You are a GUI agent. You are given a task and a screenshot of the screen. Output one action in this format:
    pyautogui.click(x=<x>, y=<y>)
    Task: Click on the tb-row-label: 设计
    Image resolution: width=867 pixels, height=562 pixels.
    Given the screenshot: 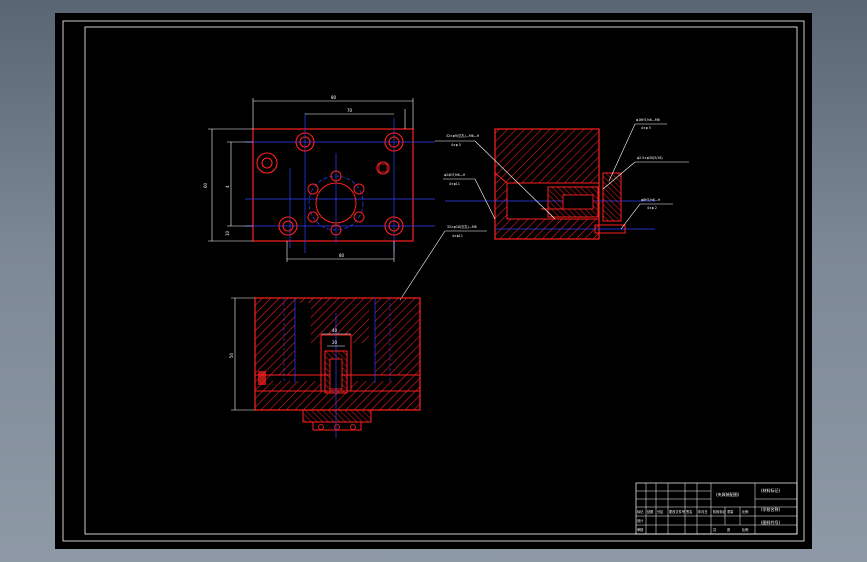 What is the action you would take?
    pyautogui.click(x=640, y=520)
    